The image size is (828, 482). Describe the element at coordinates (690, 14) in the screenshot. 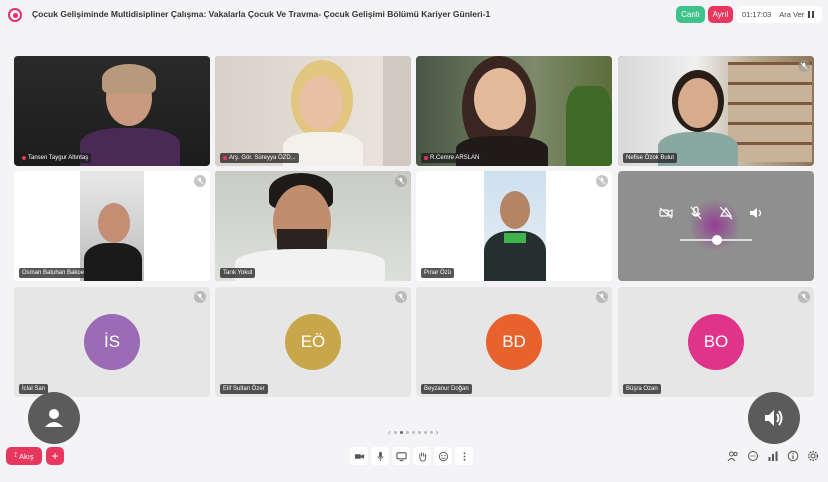

I see `live-button: Canlı` at that location.